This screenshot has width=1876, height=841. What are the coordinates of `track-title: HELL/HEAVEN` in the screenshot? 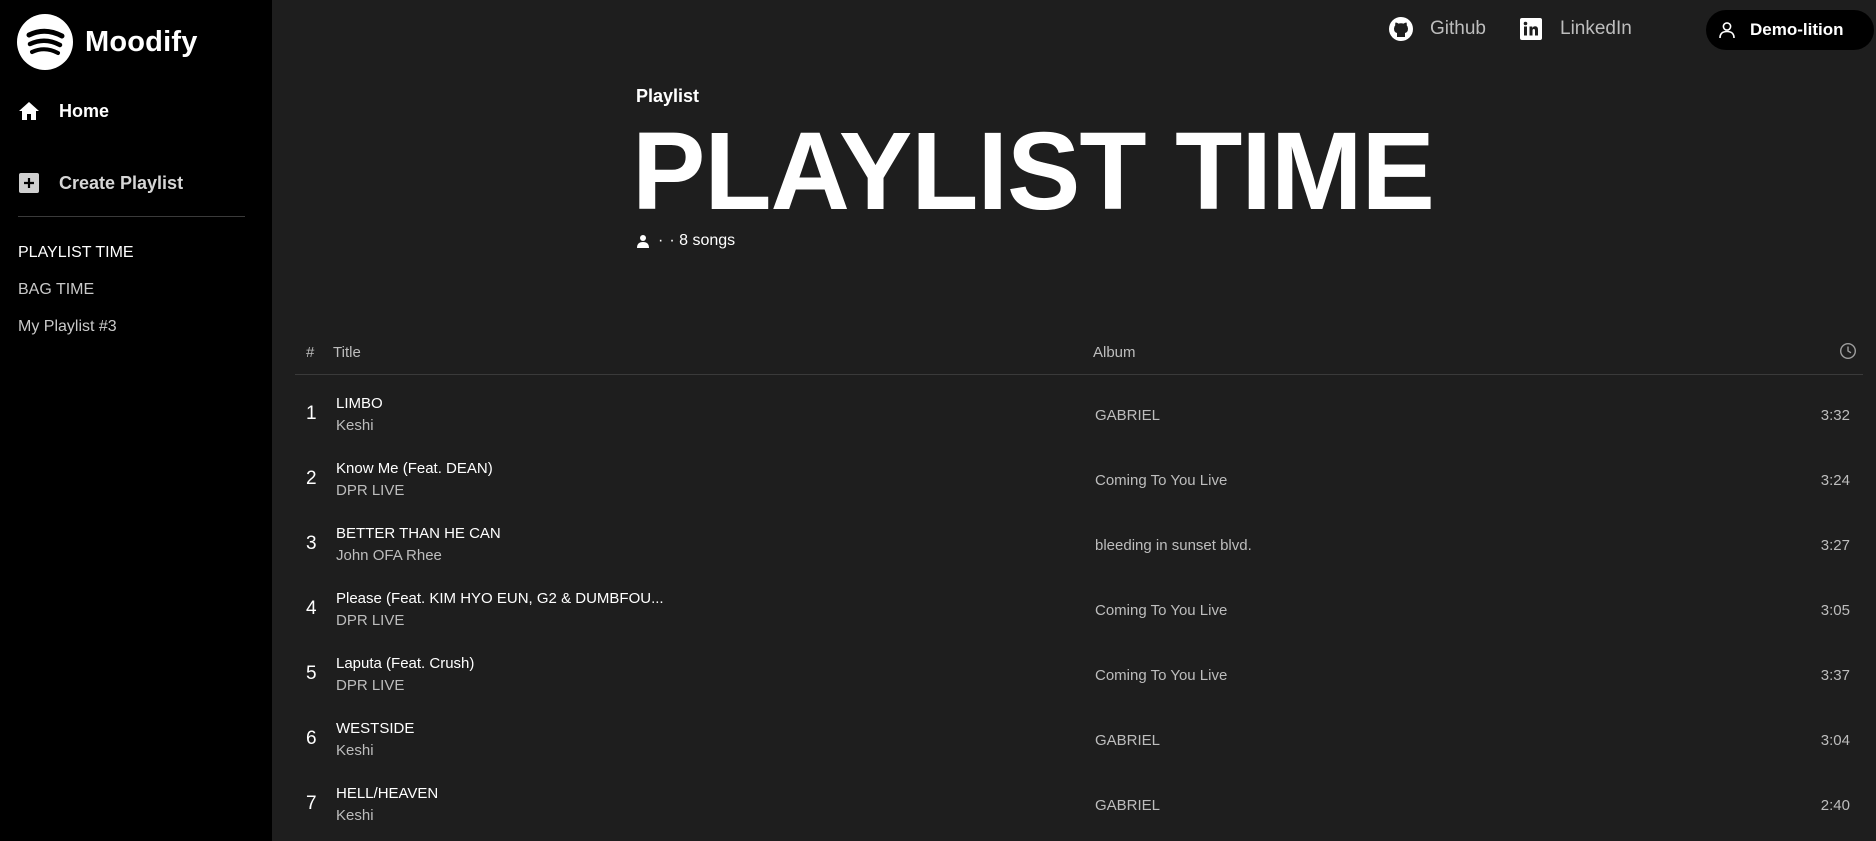 It's located at (387, 793).